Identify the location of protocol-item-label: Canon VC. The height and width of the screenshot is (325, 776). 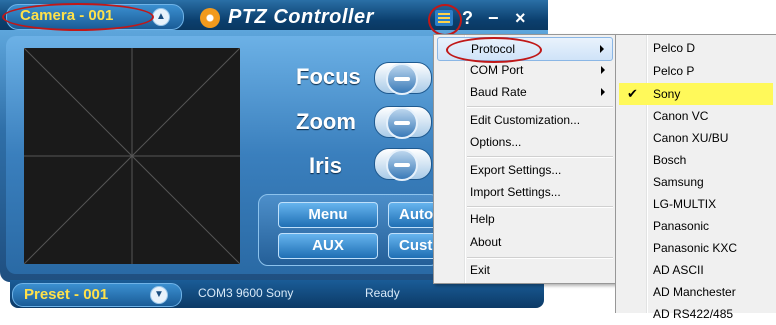
(681, 116).